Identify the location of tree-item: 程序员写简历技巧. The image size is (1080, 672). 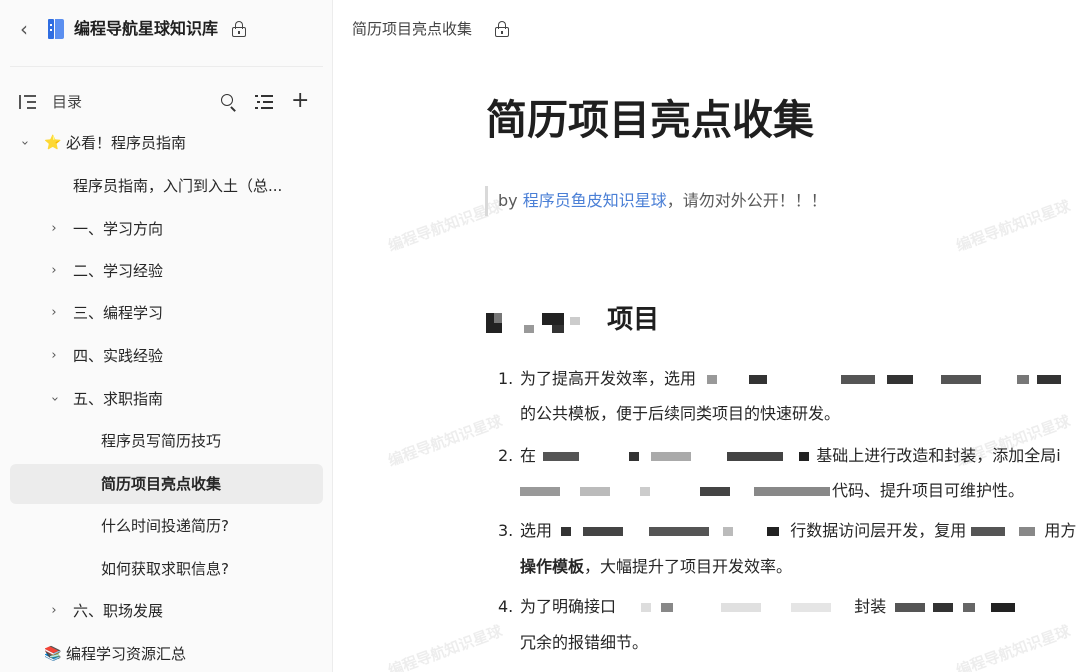
(166, 441).